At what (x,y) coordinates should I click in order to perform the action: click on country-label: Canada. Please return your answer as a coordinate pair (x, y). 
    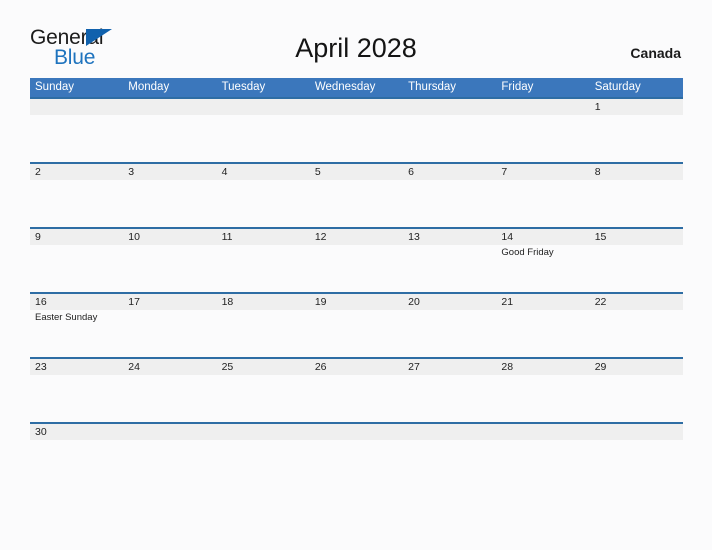
    Looking at the image, I should click on (655, 53).